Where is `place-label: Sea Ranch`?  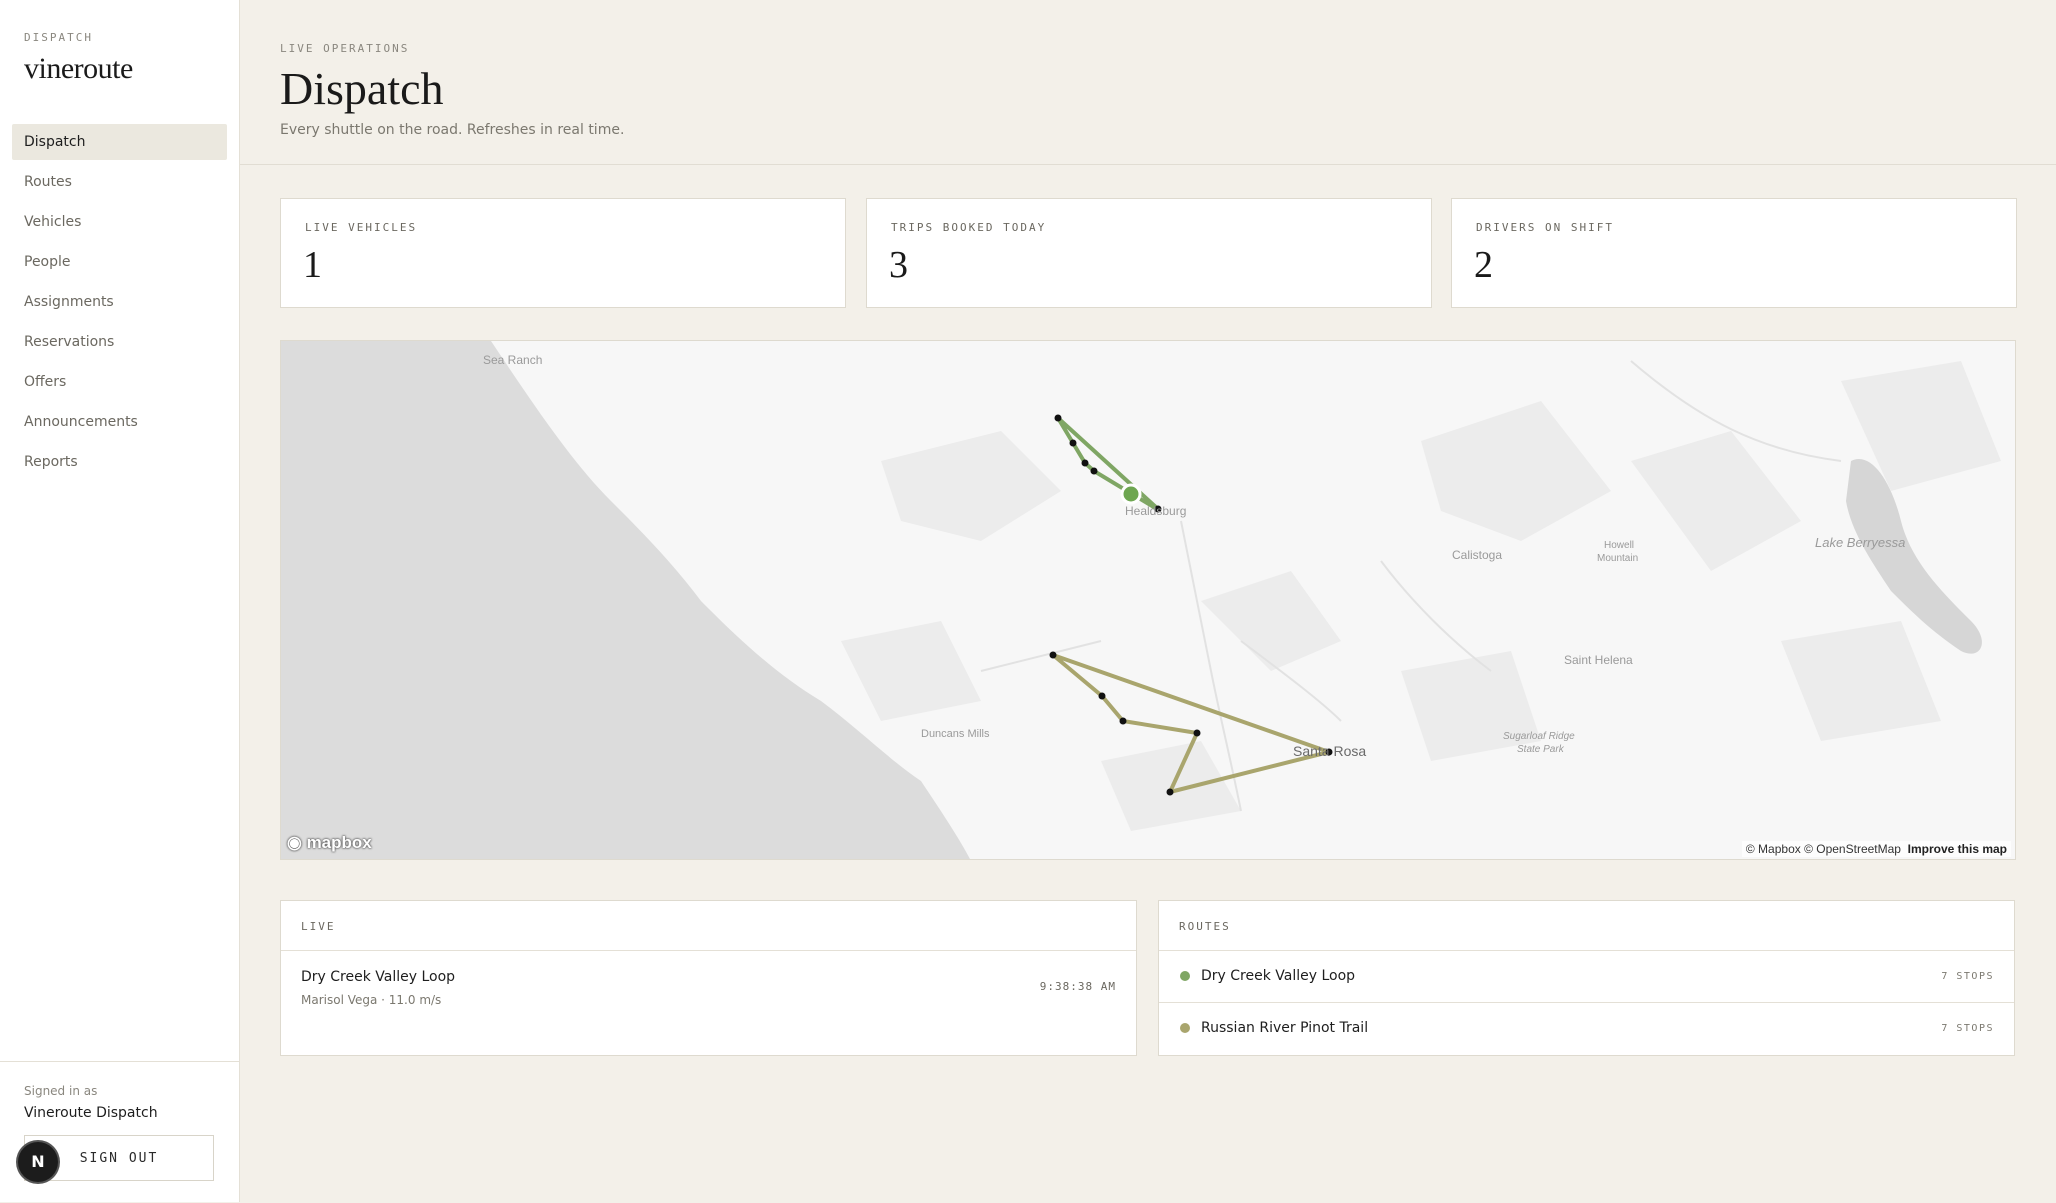
place-label: Sea Ranch is located at coordinates (512, 360).